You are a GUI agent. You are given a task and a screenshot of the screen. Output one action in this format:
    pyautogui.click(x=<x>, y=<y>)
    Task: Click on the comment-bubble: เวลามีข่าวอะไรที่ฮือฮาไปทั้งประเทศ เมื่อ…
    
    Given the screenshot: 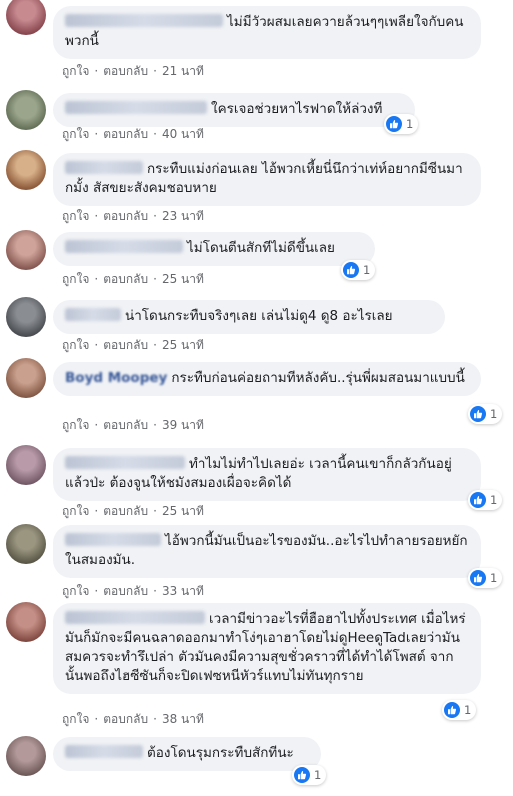 What is the action you would take?
    pyautogui.click(x=267, y=648)
    